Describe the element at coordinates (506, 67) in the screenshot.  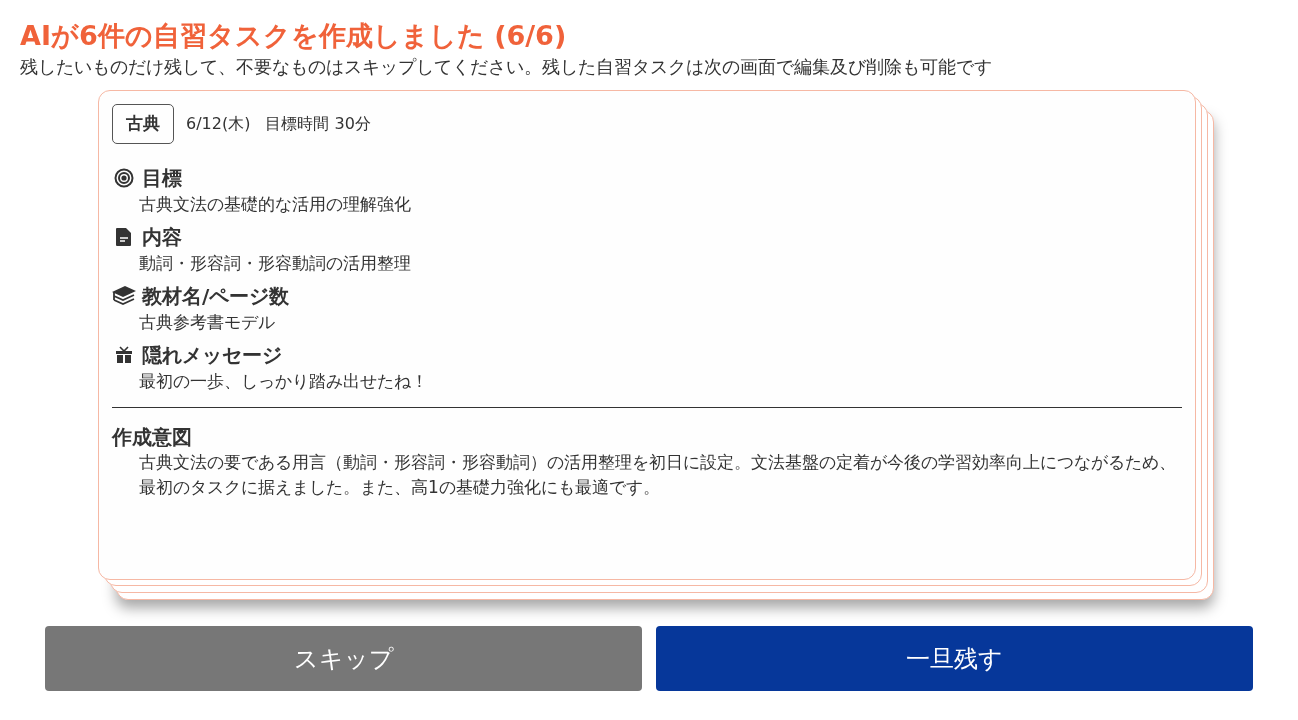
I see `page-subtitle: 残したいものだけ残して、不要なものはスキップしてください。残した自習タスクは次の画面で編集及び削除も可能です` at that location.